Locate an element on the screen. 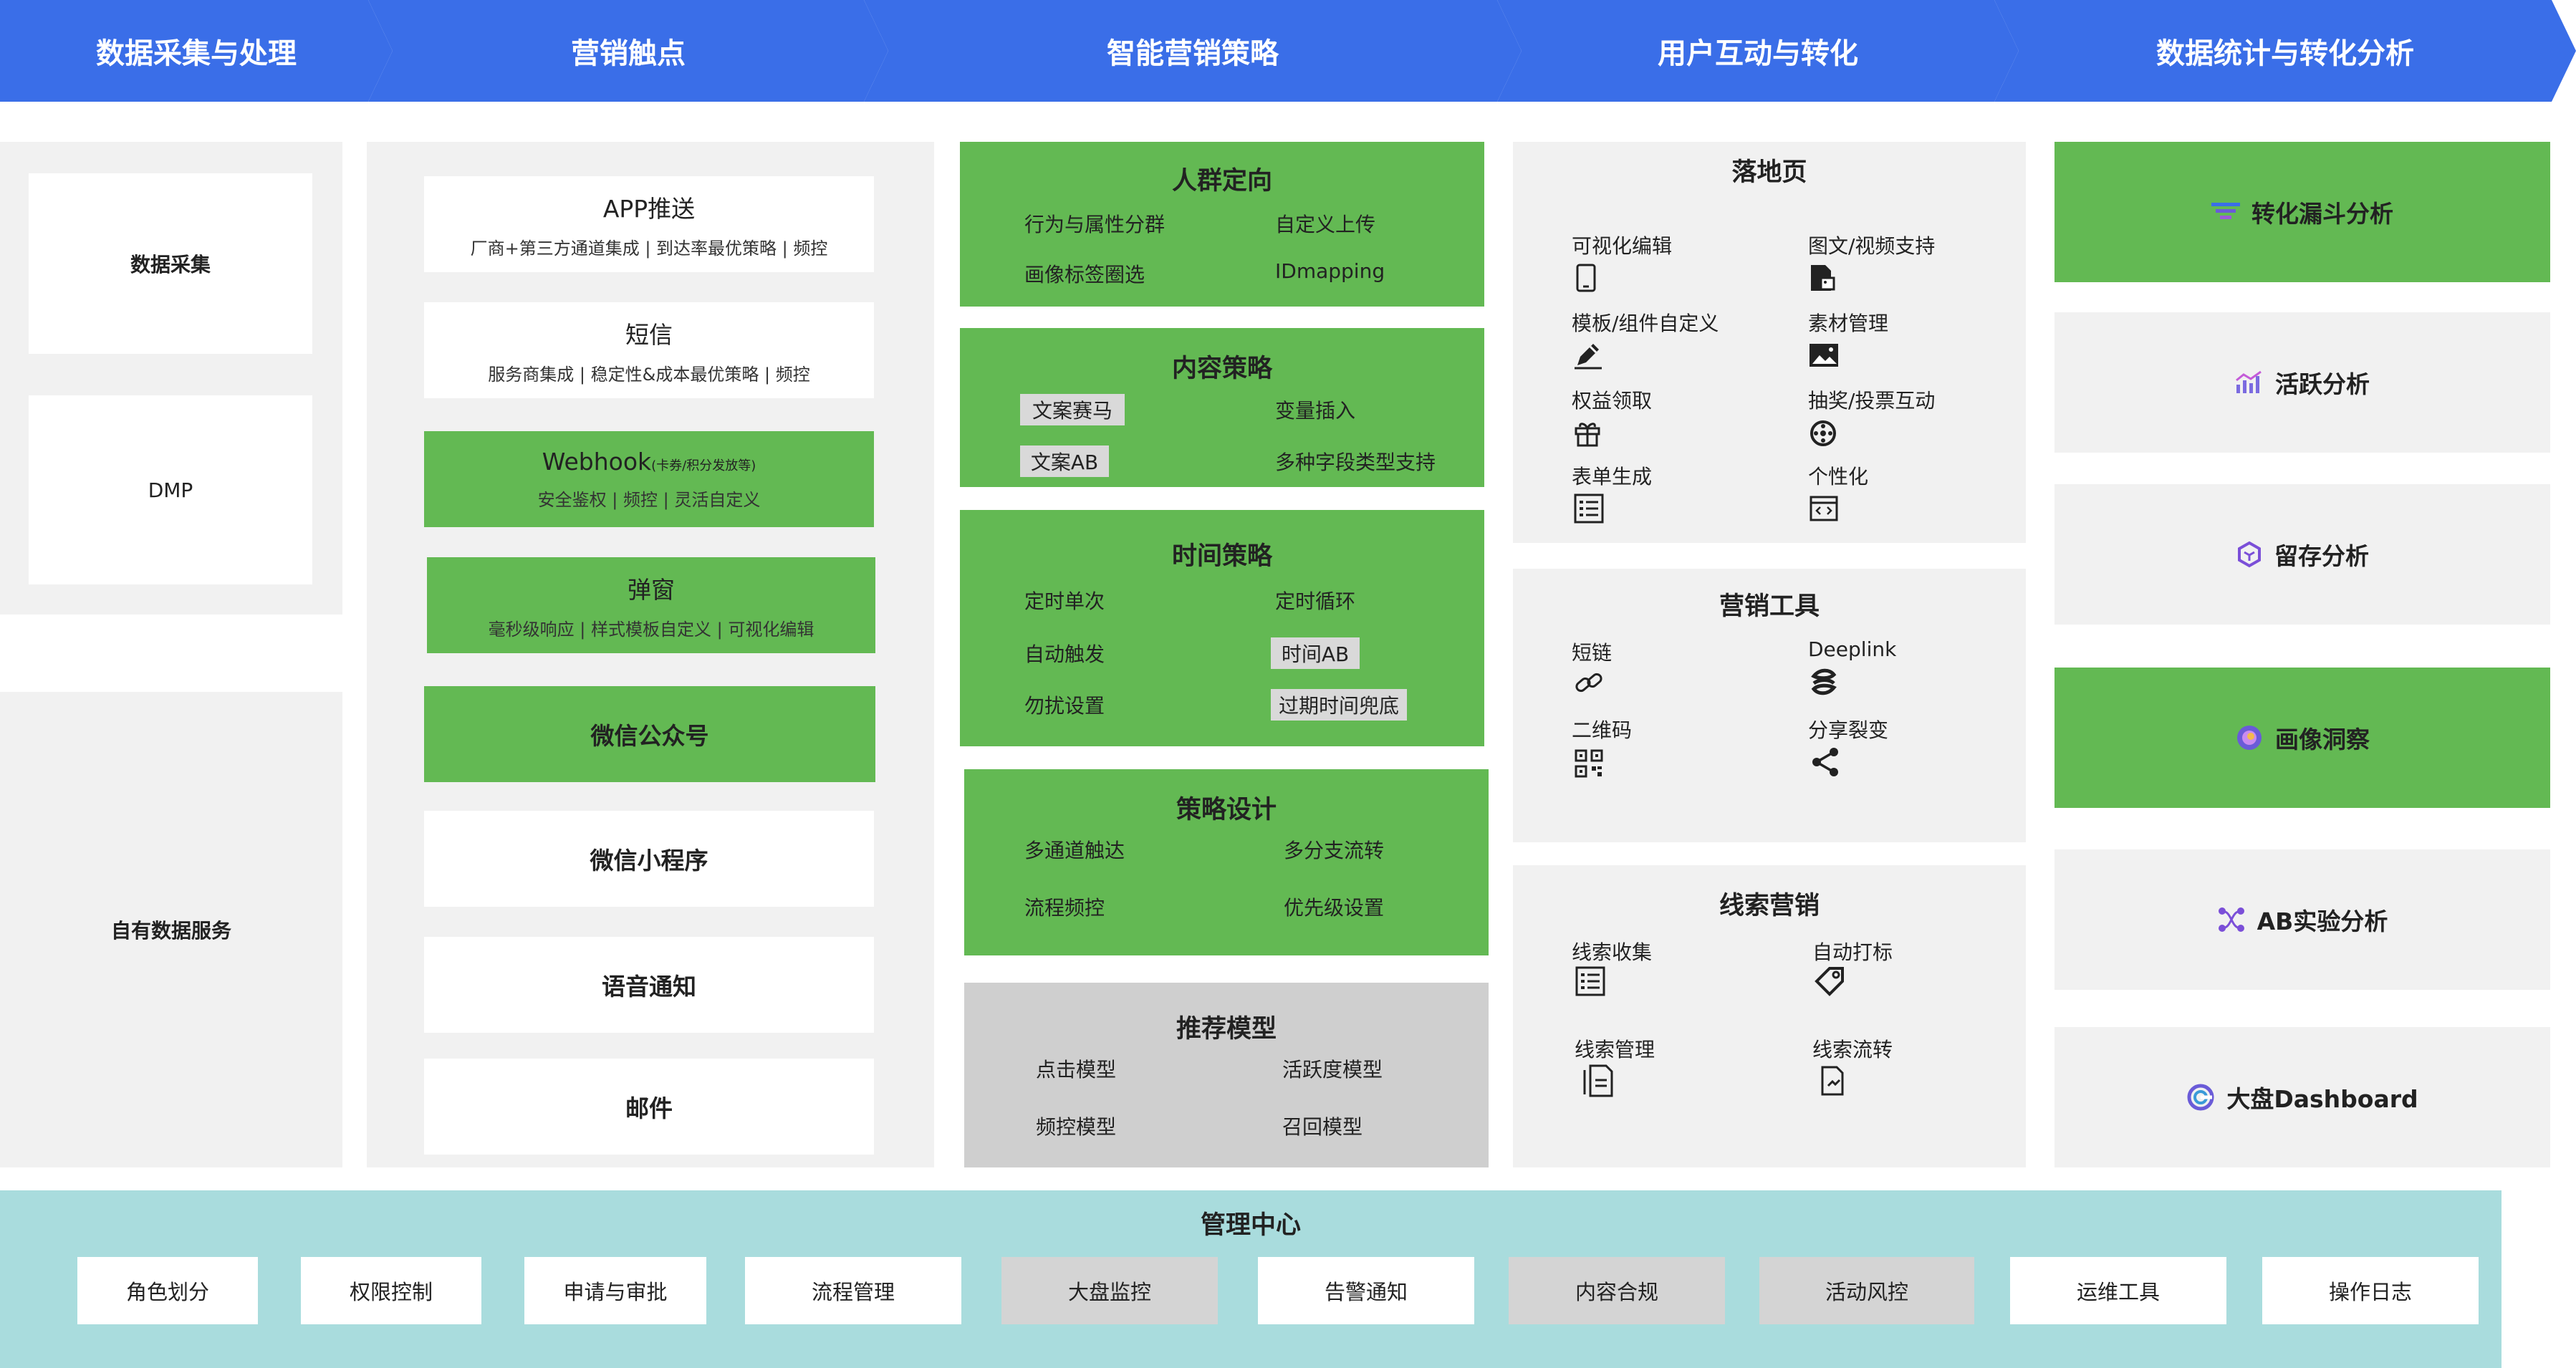 This screenshot has height=1368, width=2576. design-item: 多分支流转 is located at coordinates (1335, 850).